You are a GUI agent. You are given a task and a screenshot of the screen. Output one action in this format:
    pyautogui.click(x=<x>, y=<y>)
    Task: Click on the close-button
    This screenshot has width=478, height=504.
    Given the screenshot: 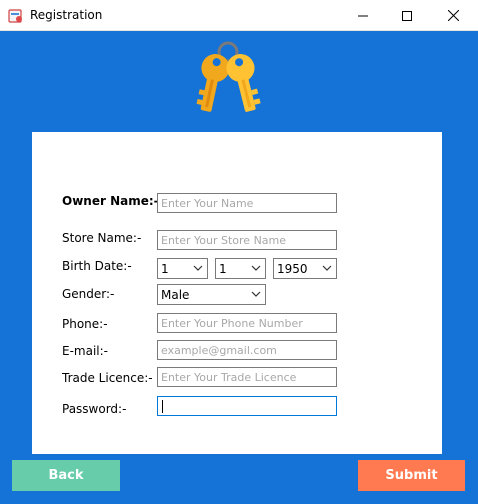 What is the action you would take?
    pyautogui.click(x=453, y=15)
    